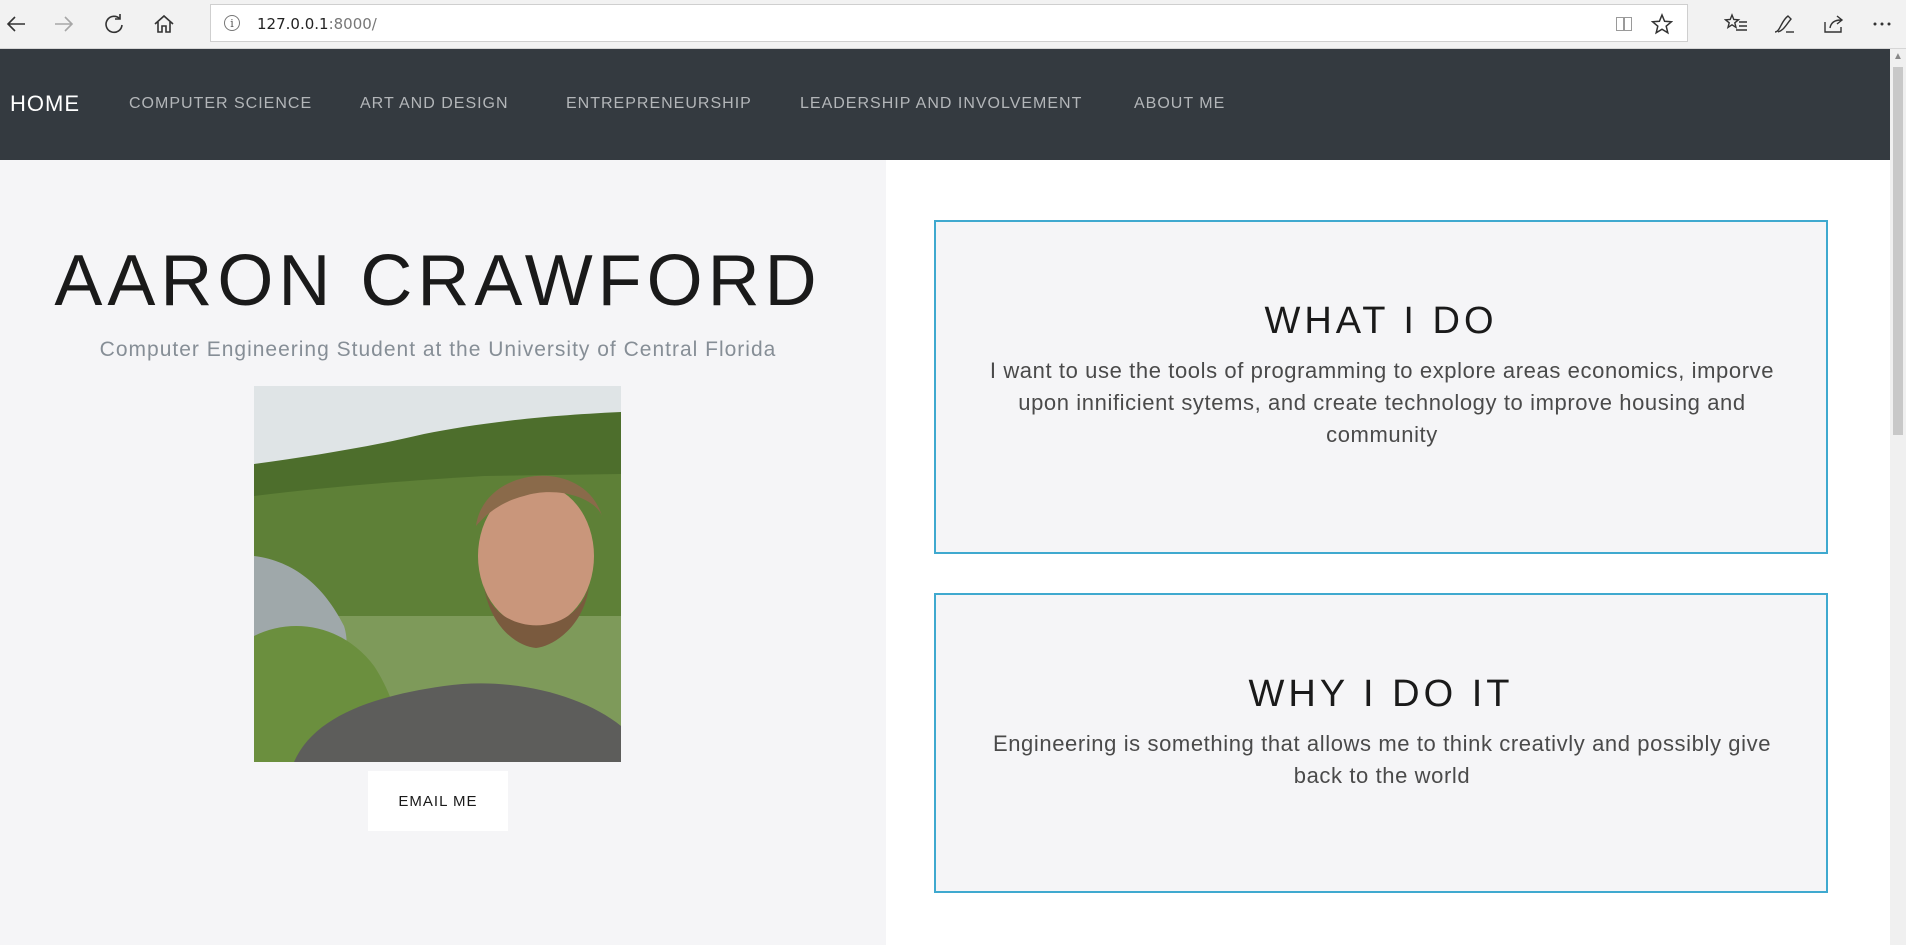 The width and height of the screenshot is (1906, 945). I want to click on star-icon, so click(1662, 24).